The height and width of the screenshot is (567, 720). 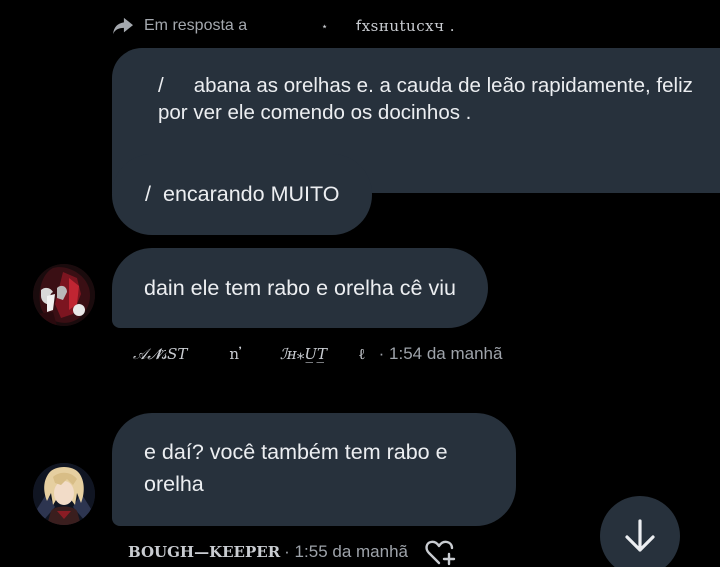 What do you see at coordinates (362, 354) in the screenshot?
I see `display-name-part: ℓ` at bounding box center [362, 354].